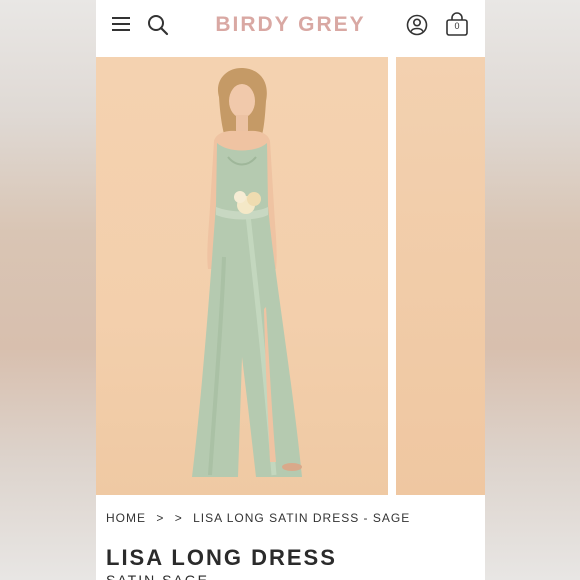 This screenshot has width=580, height=580. I want to click on model-photo, so click(247, 272).